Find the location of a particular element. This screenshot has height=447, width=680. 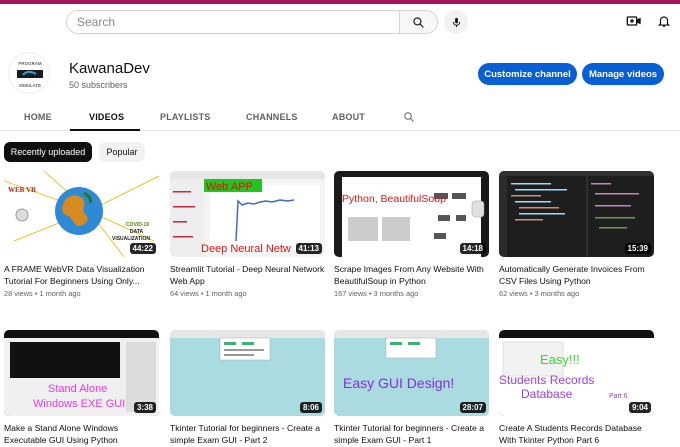

channel-logo: PROGRAM SIMULATE is located at coordinates (29, 73).